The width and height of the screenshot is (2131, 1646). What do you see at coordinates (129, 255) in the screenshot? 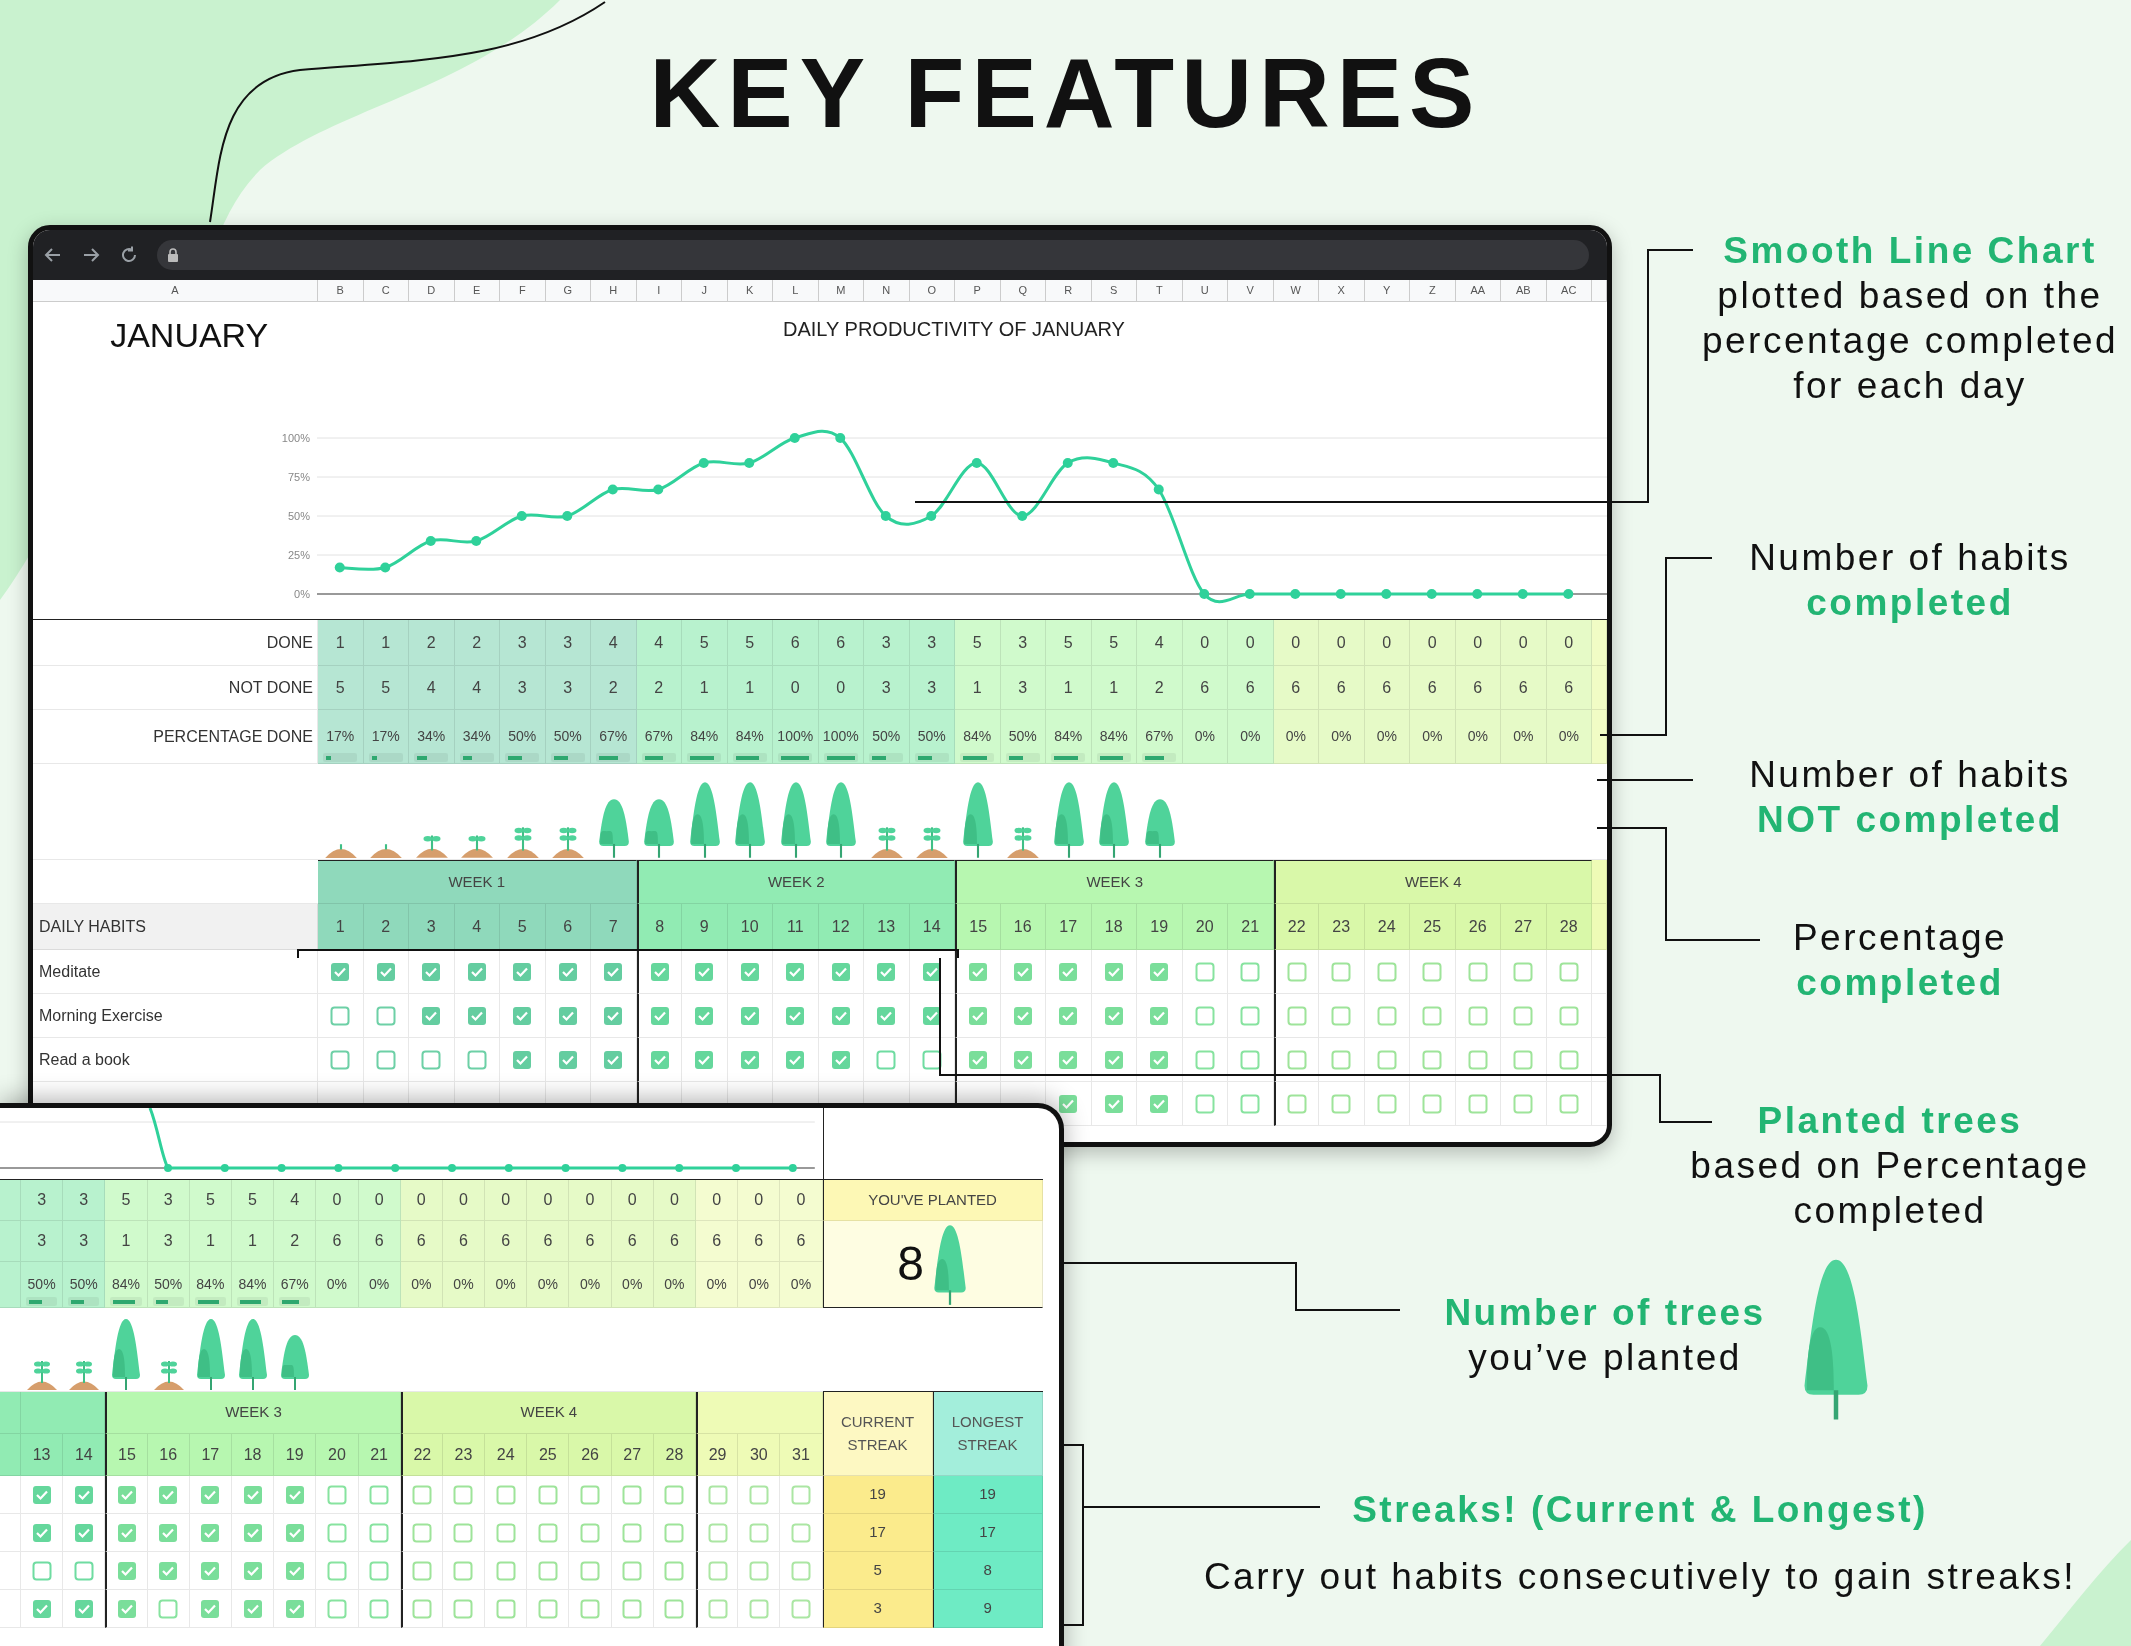
I see `reload-icon` at bounding box center [129, 255].